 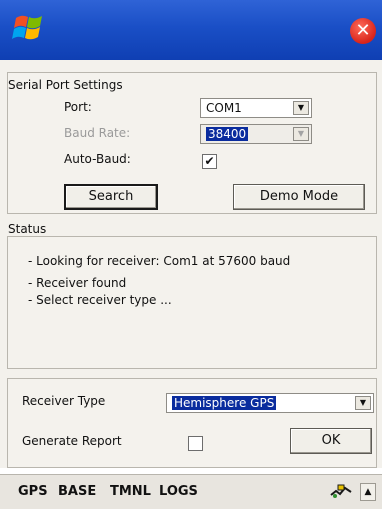 What do you see at coordinates (341, 491) in the screenshot?
I see `gps-tray-icon` at bounding box center [341, 491].